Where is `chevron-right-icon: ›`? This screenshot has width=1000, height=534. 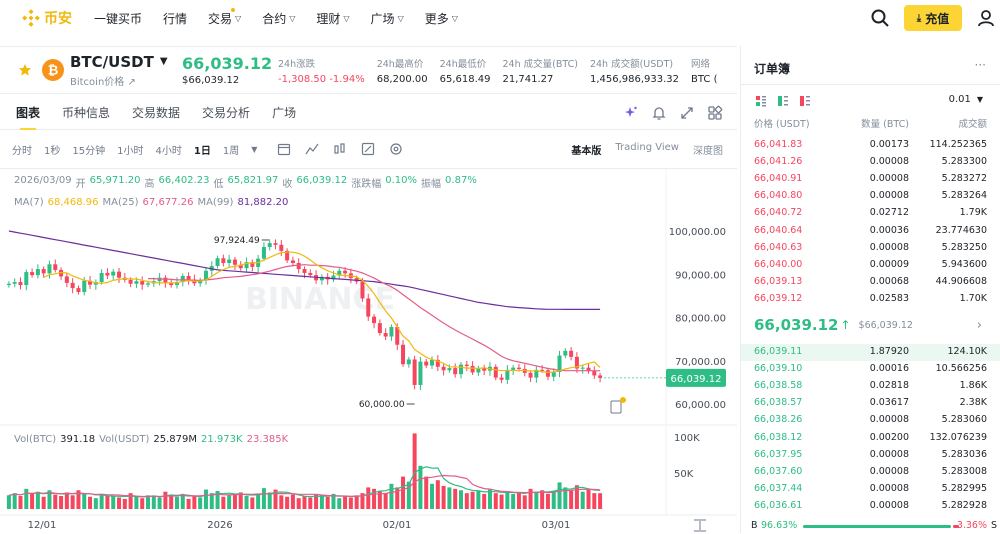 chevron-right-icon: › is located at coordinates (979, 325).